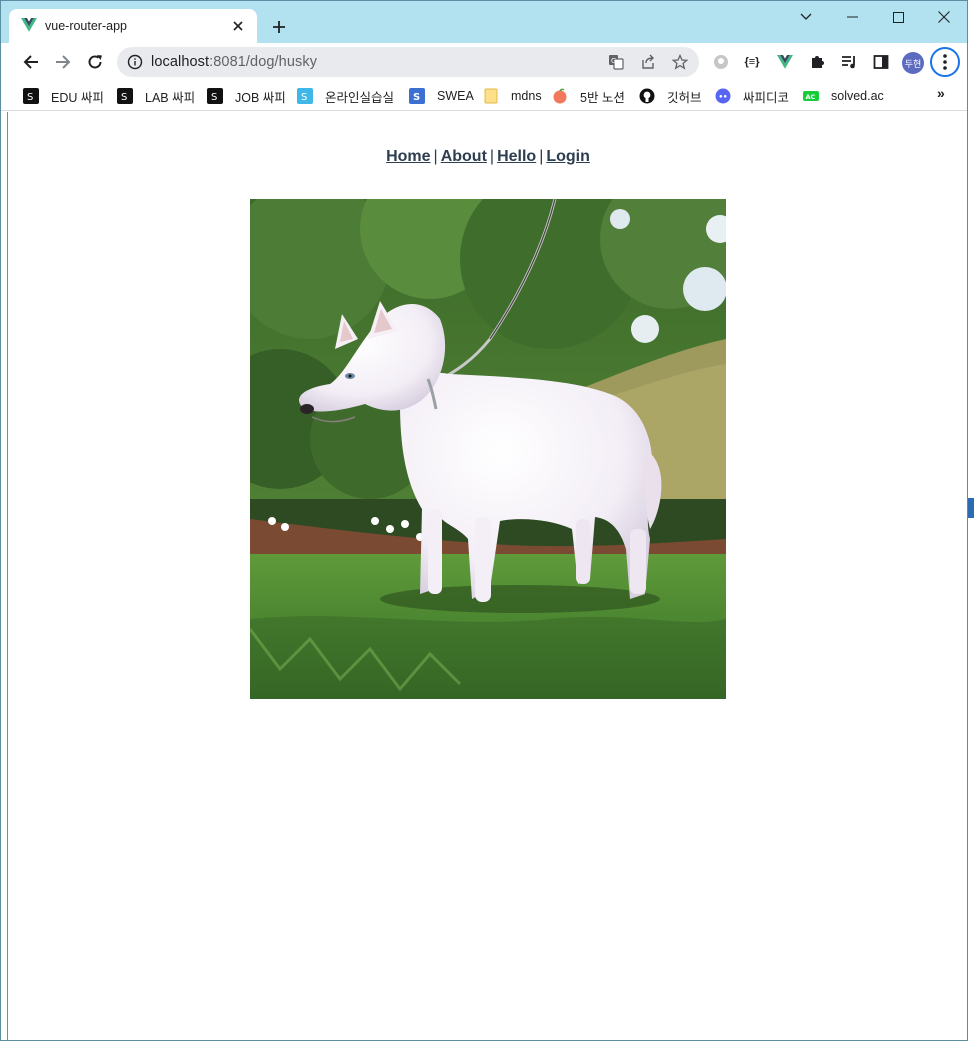 This screenshot has width=974, height=1047. I want to click on tab-vue-router-app: vue-router-app, so click(133, 26).